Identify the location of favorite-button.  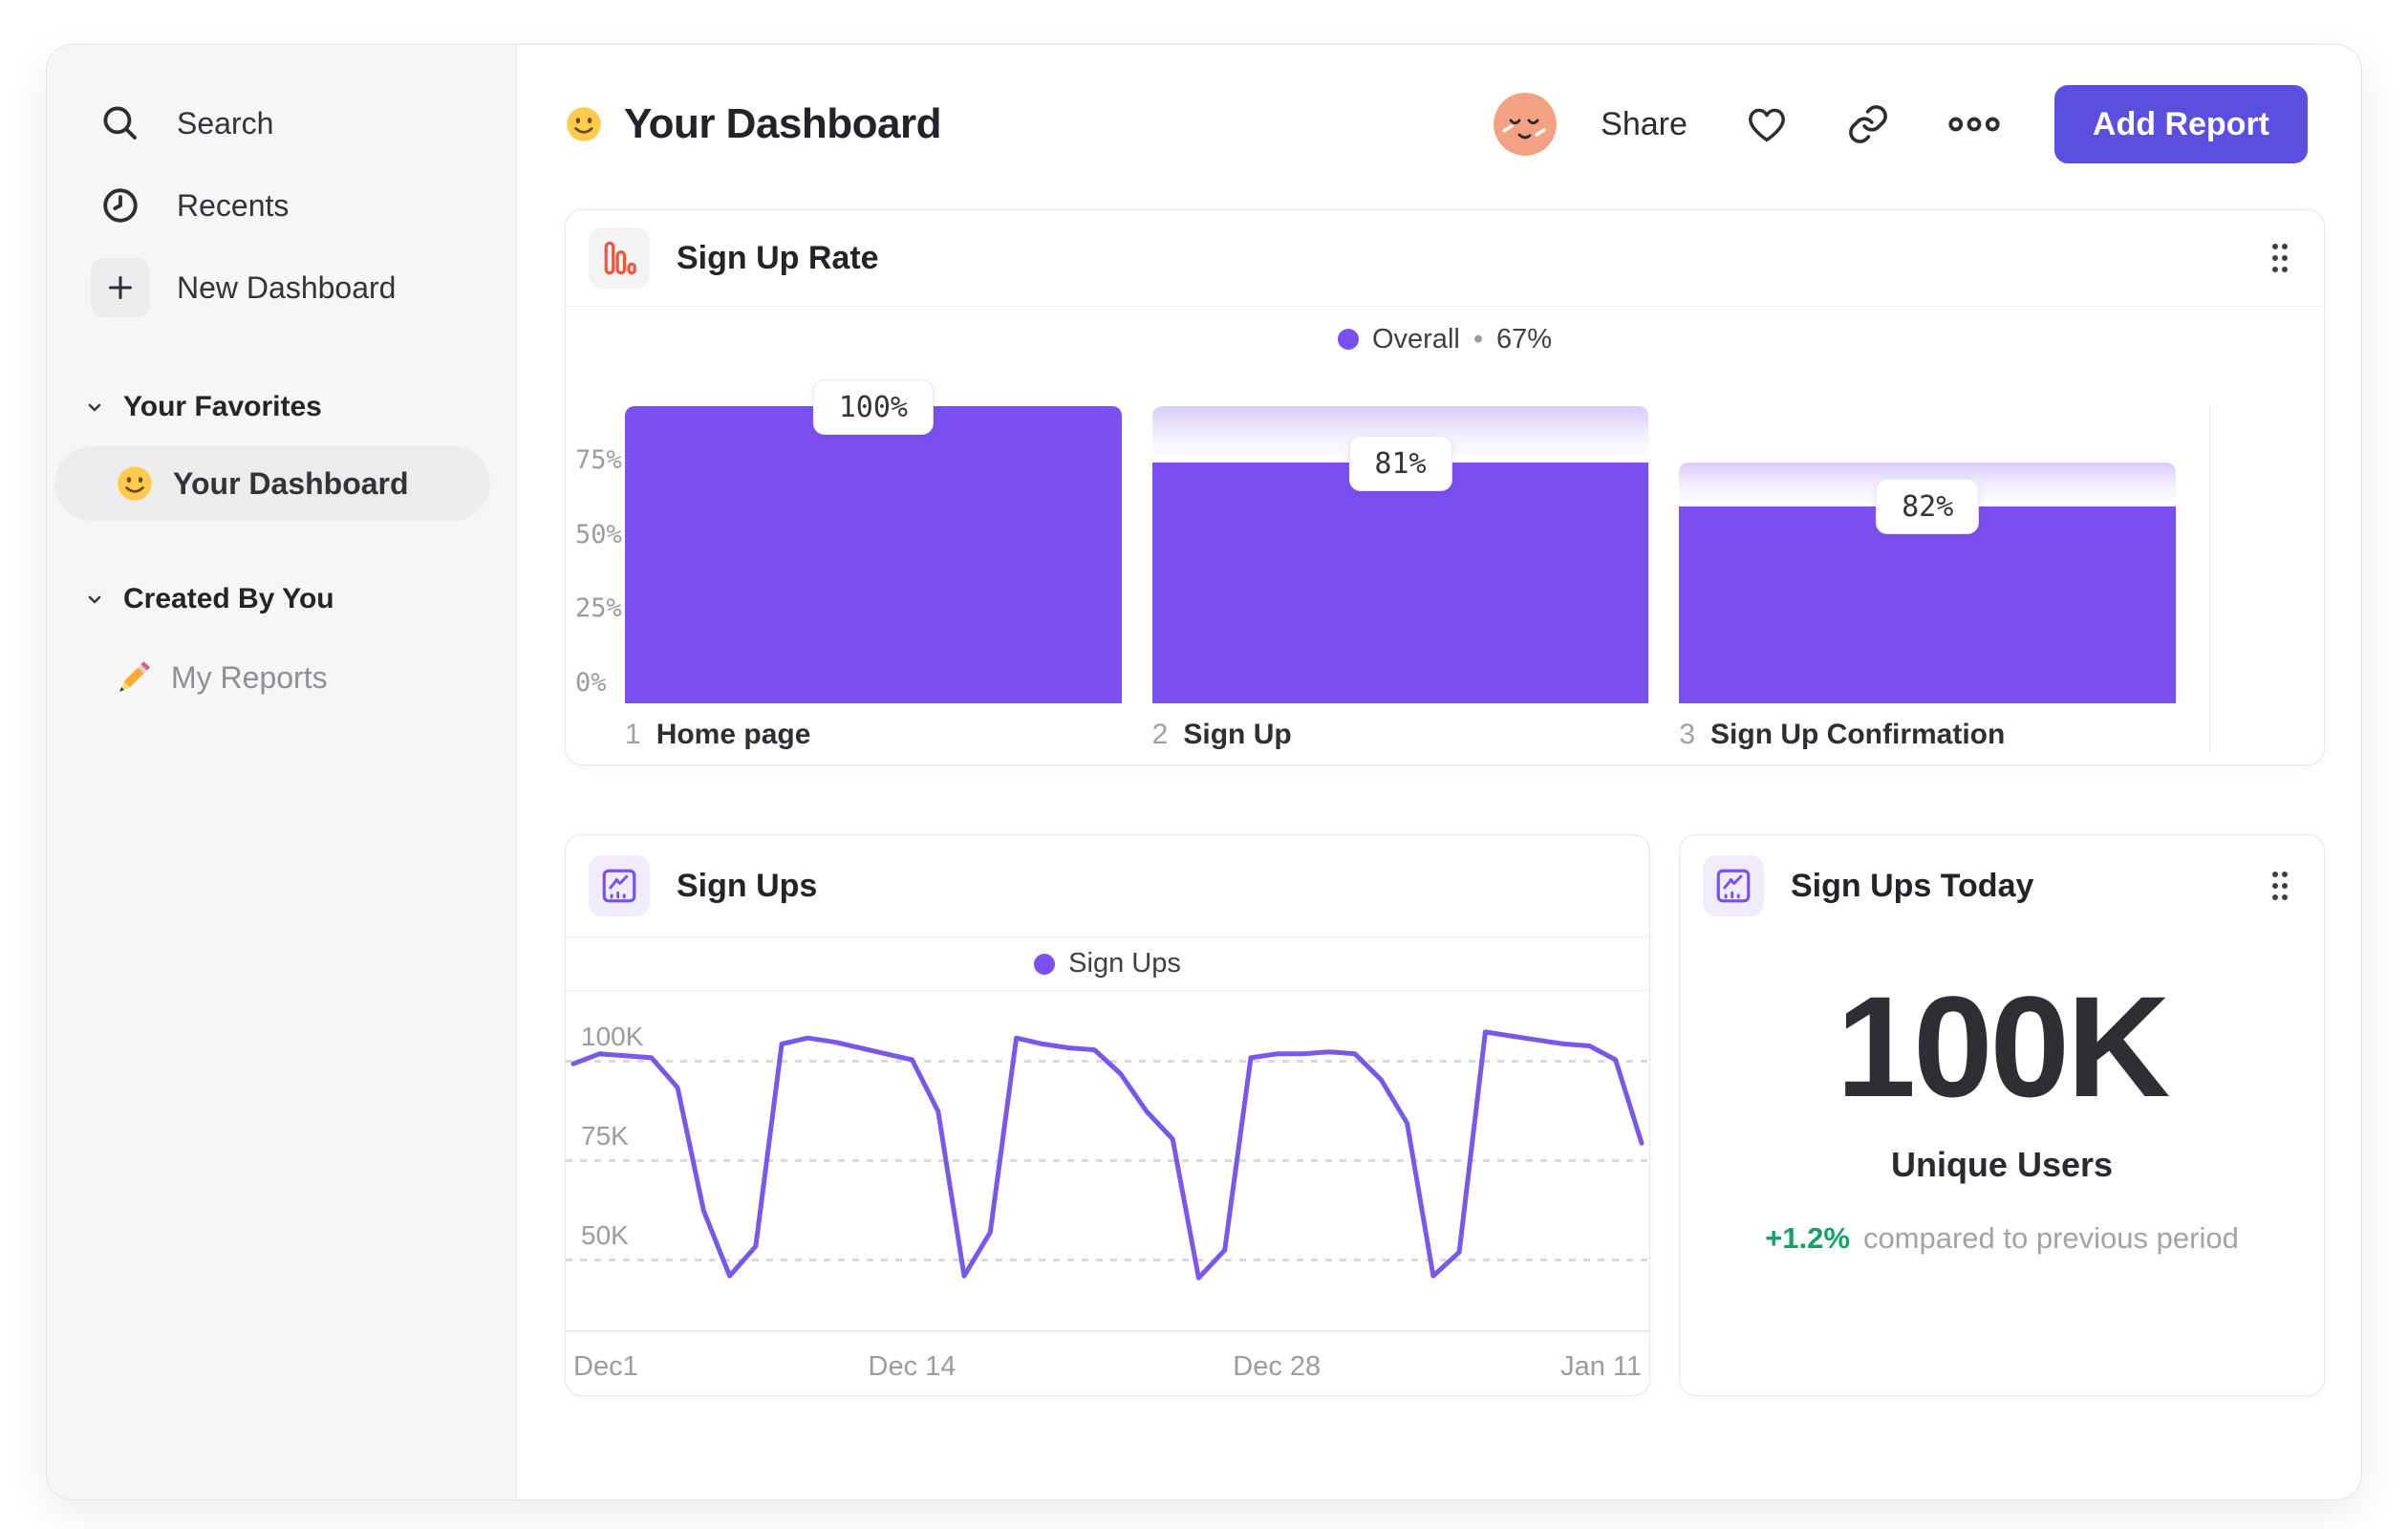
(1767, 124).